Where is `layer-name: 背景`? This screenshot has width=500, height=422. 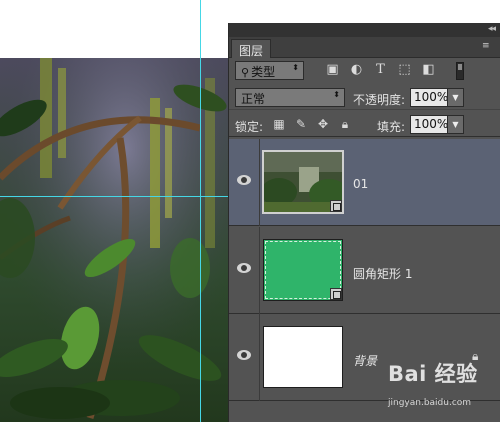 layer-name: 背景 is located at coordinates (365, 360).